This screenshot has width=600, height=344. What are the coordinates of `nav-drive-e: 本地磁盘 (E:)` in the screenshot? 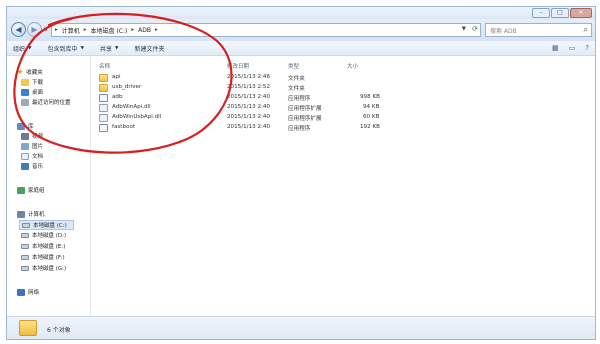 It's located at (43, 246).